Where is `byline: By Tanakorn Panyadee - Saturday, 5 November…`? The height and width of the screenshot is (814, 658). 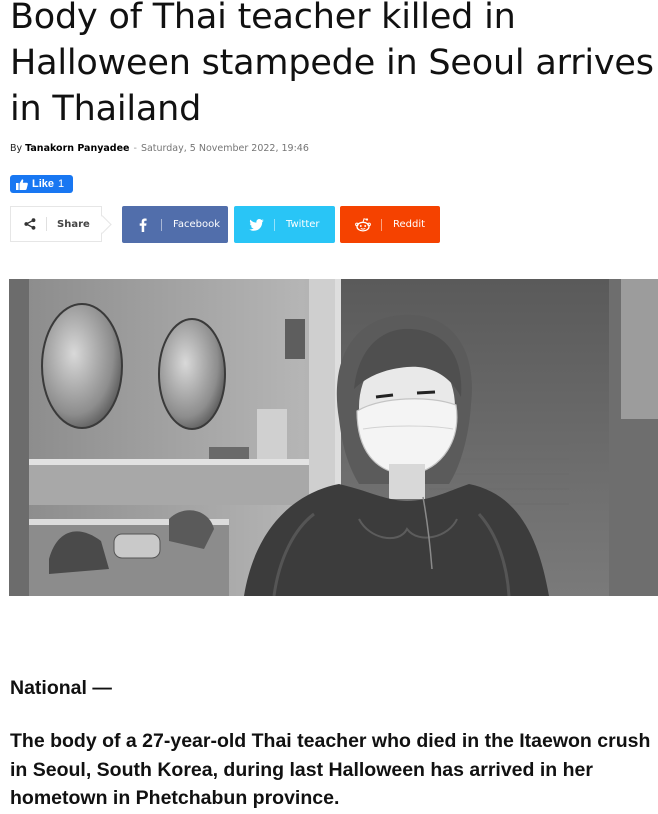
byline: By Tanakorn Panyadee - Saturday, 5 November… is located at coordinates (159, 148).